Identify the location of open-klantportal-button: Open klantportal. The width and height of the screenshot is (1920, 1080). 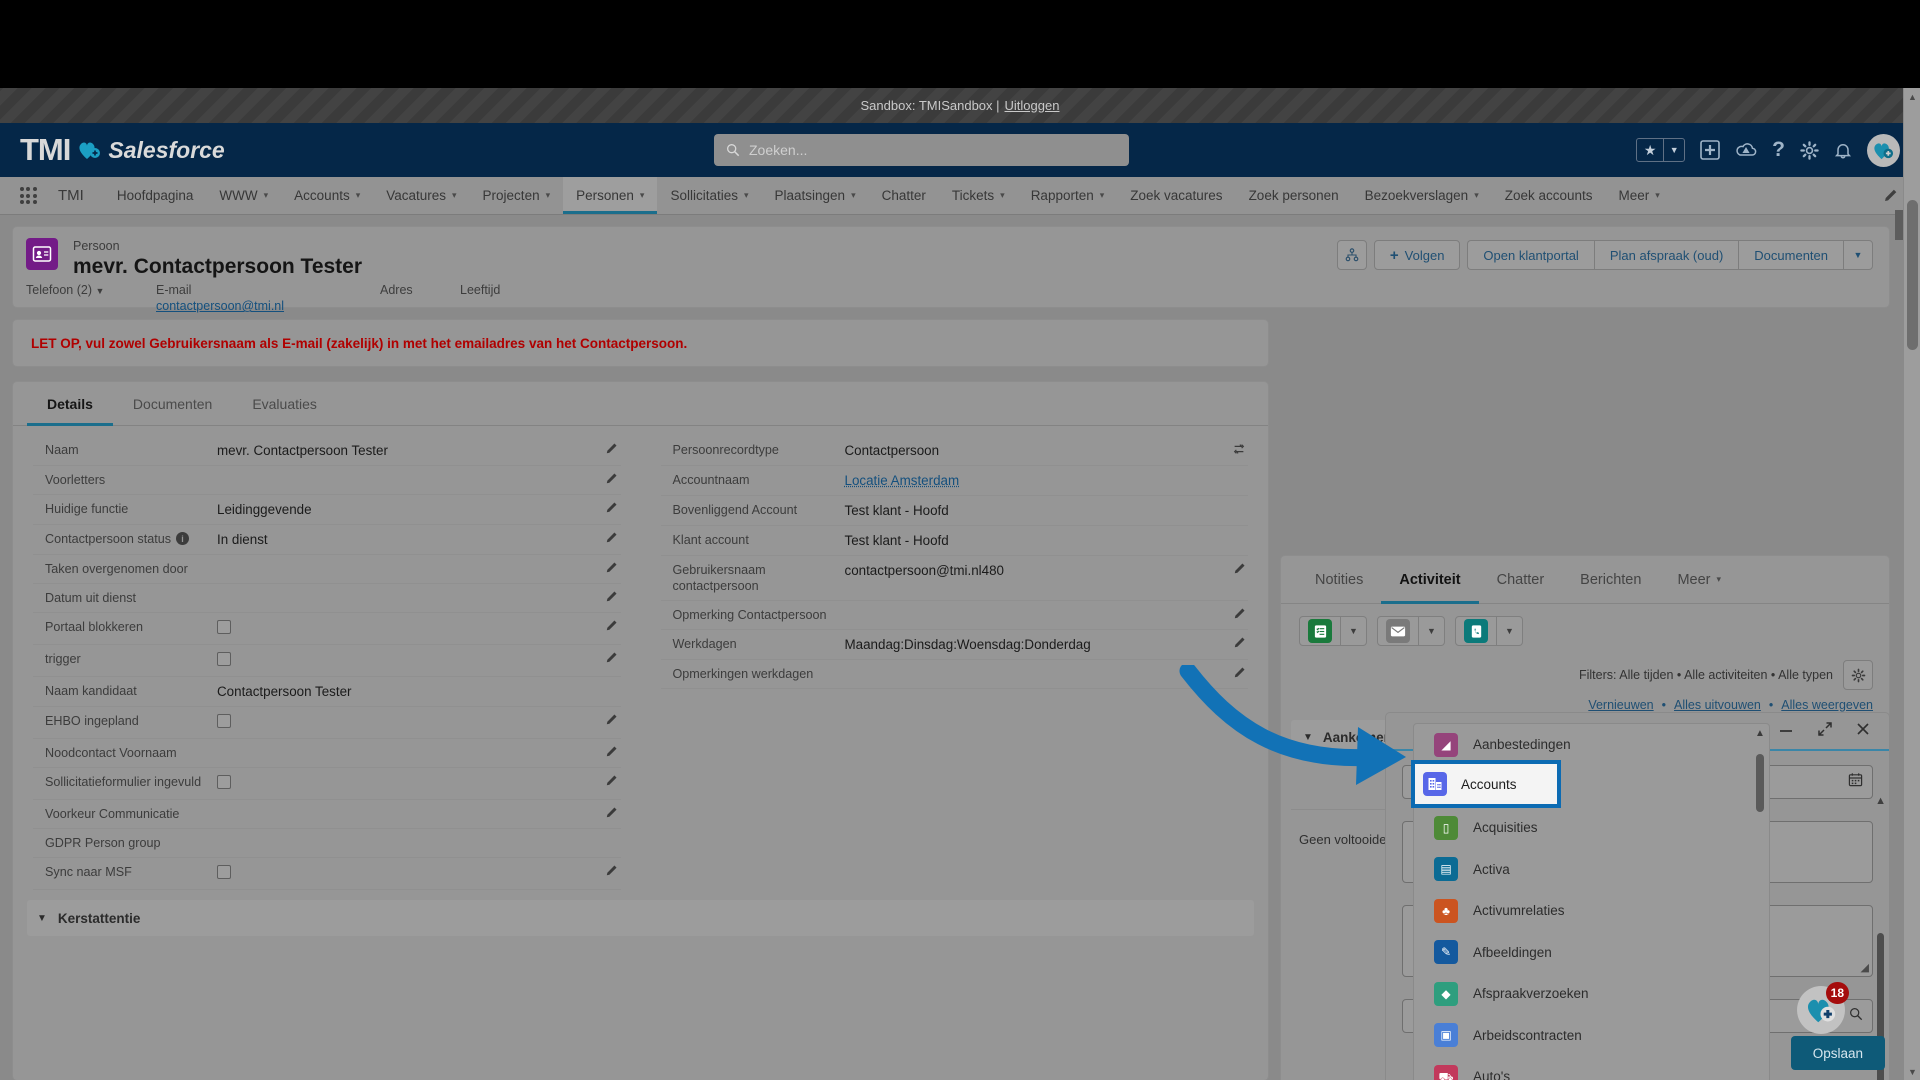
(1530, 255).